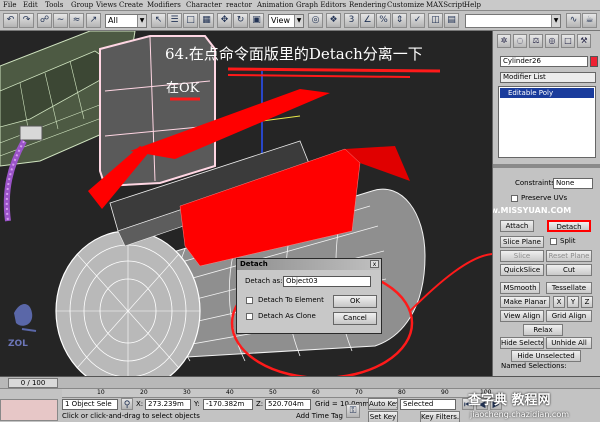  I want to click on menu-reactor: reactor, so click(239, 5).